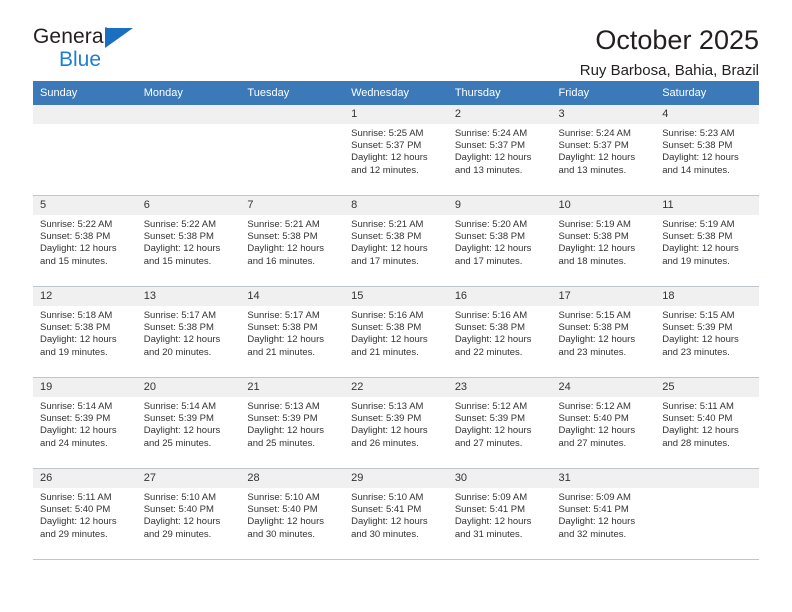 The height and width of the screenshot is (612, 792). I want to click on title-block: October 2025 Ruy Barbosa, Bahia, Brazil, so click(669, 53).